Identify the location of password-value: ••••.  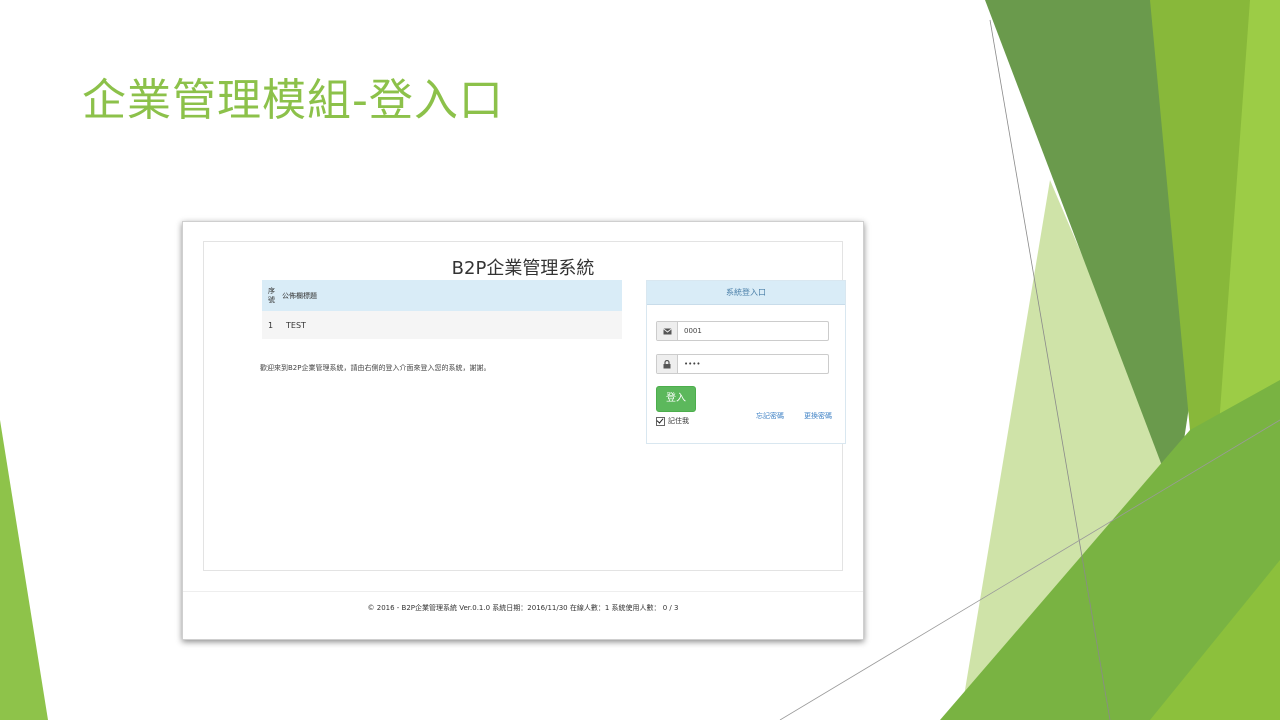
(753, 364).